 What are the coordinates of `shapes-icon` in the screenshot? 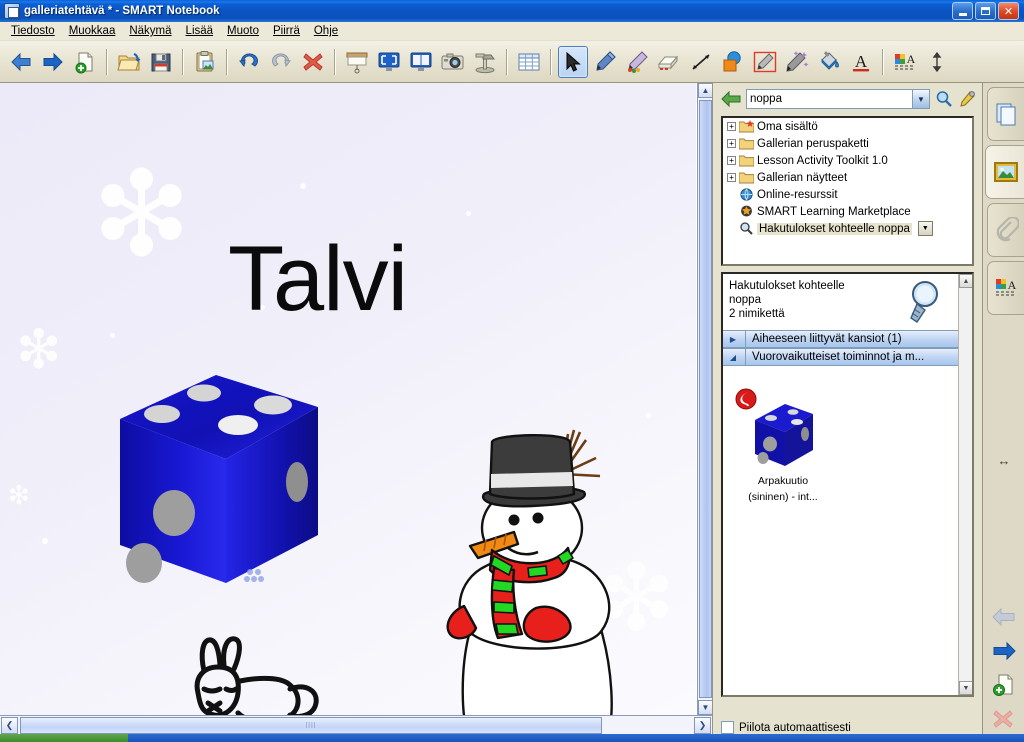 It's located at (733, 62).